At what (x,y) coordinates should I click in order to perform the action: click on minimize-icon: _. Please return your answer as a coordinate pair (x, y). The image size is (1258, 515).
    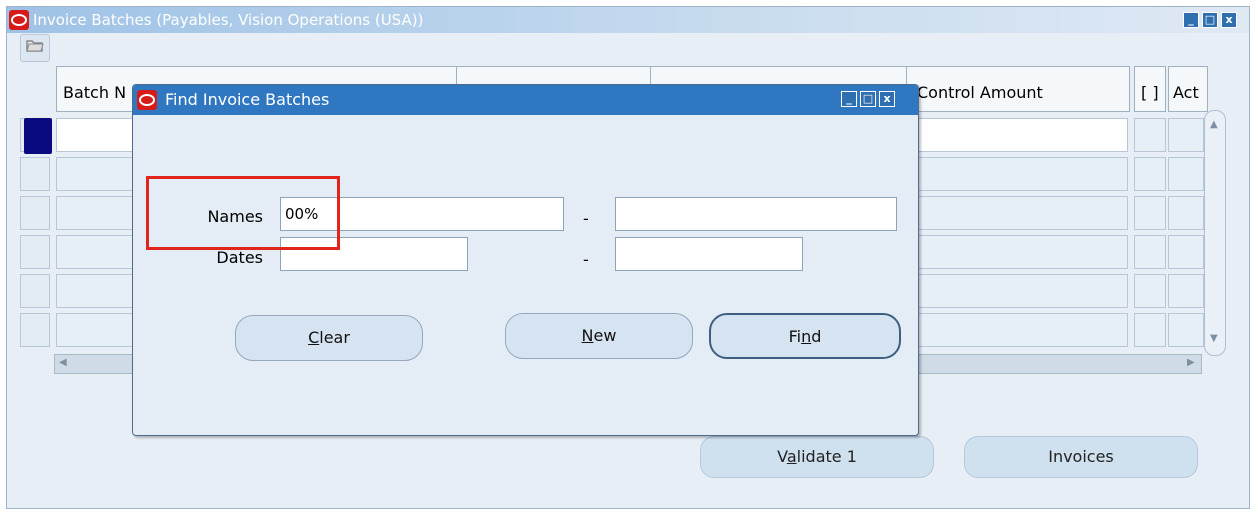
    Looking at the image, I should click on (1191, 20).